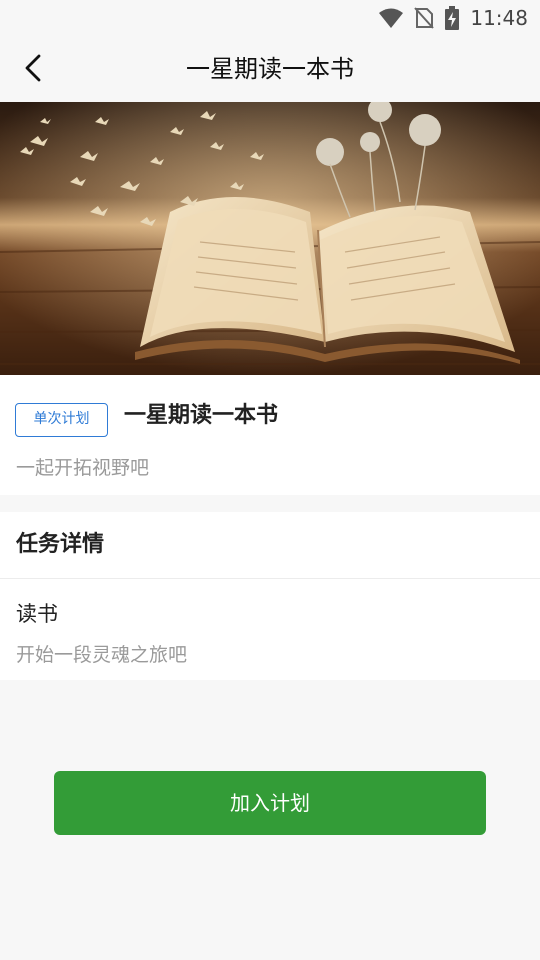 This screenshot has width=540, height=960. I want to click on plan-info-card: 单次计划 一星期读一本书 一起开拓视野吧, so click(270, 435).